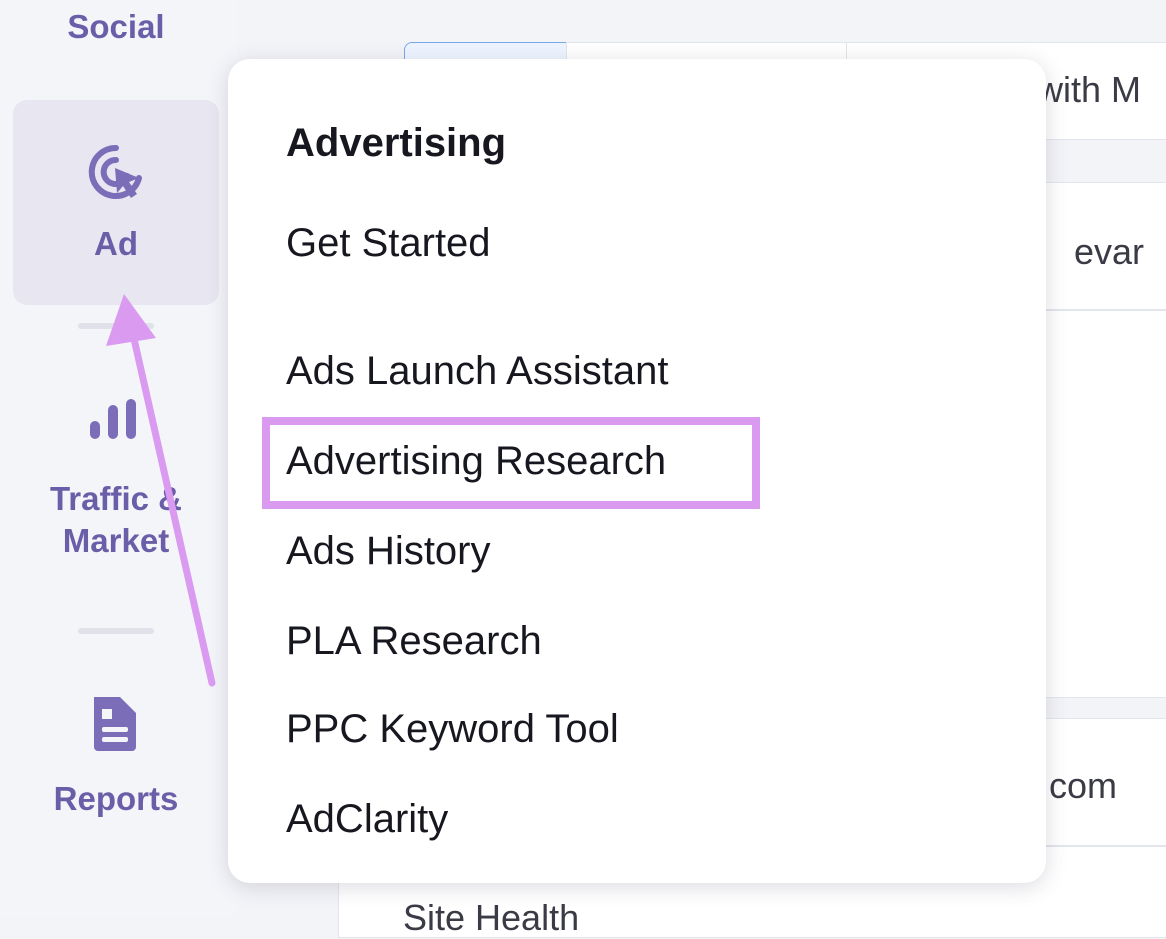 This screenshot has height=939, width=1166. Describe the element at coordinates (388, 243) in the screenshot. I see `menu-item-get-started: Get Started` at that location.